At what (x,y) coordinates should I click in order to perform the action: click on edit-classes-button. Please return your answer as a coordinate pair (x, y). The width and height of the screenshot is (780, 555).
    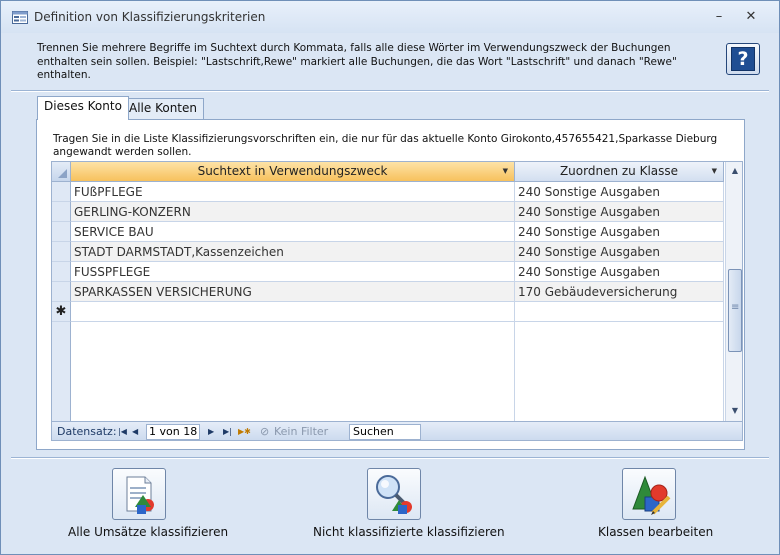
    Looking at the image, I should click on (649, 494).